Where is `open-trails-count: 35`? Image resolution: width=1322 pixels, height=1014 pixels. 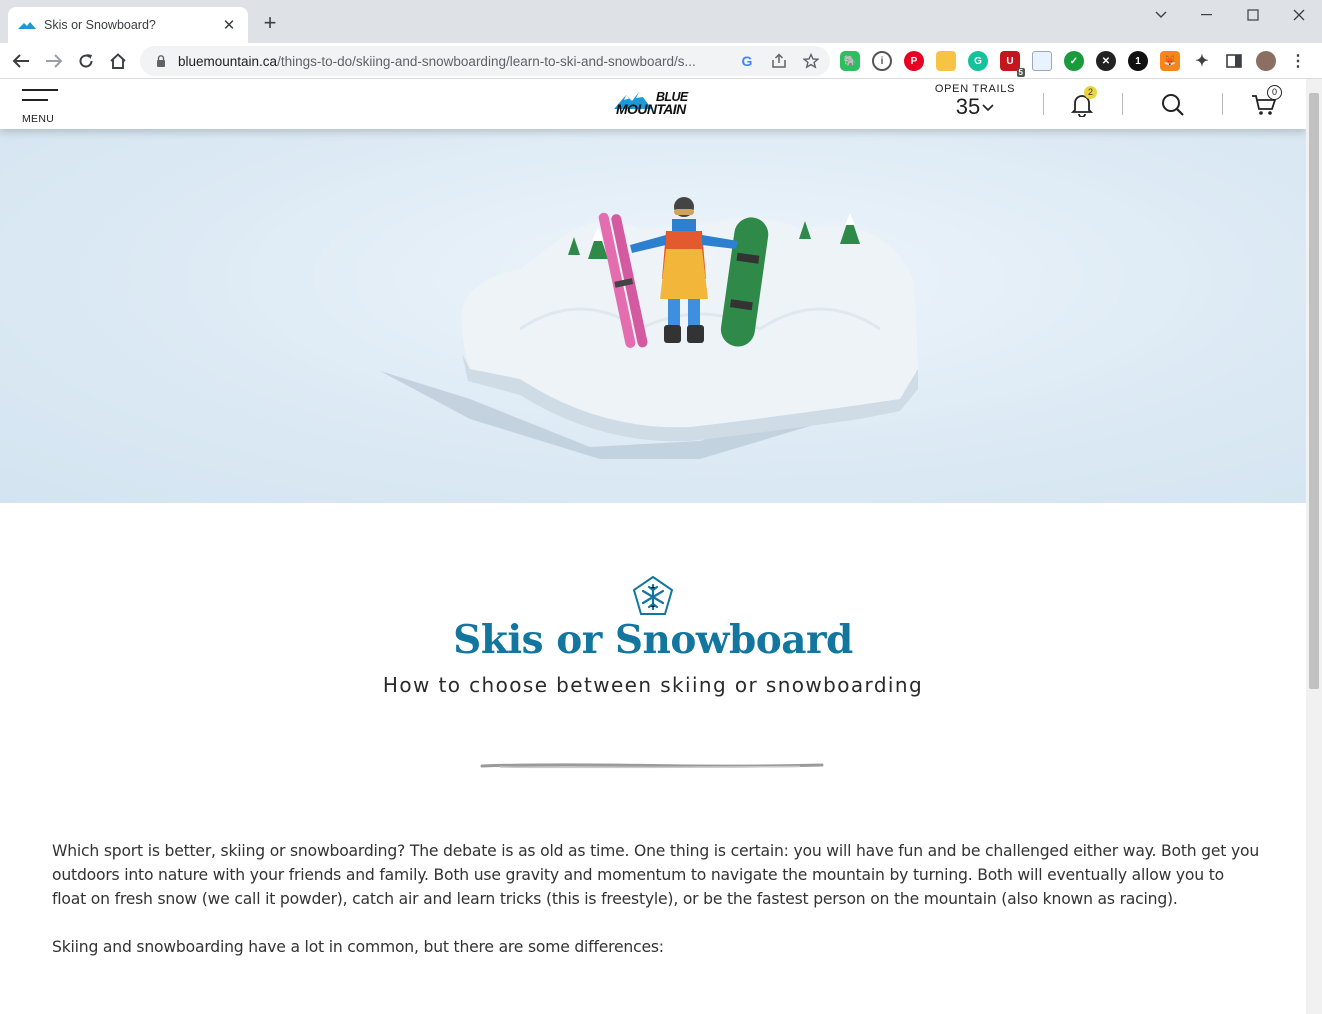
open-trails-count: 35 is located at coordinates (975, 107).